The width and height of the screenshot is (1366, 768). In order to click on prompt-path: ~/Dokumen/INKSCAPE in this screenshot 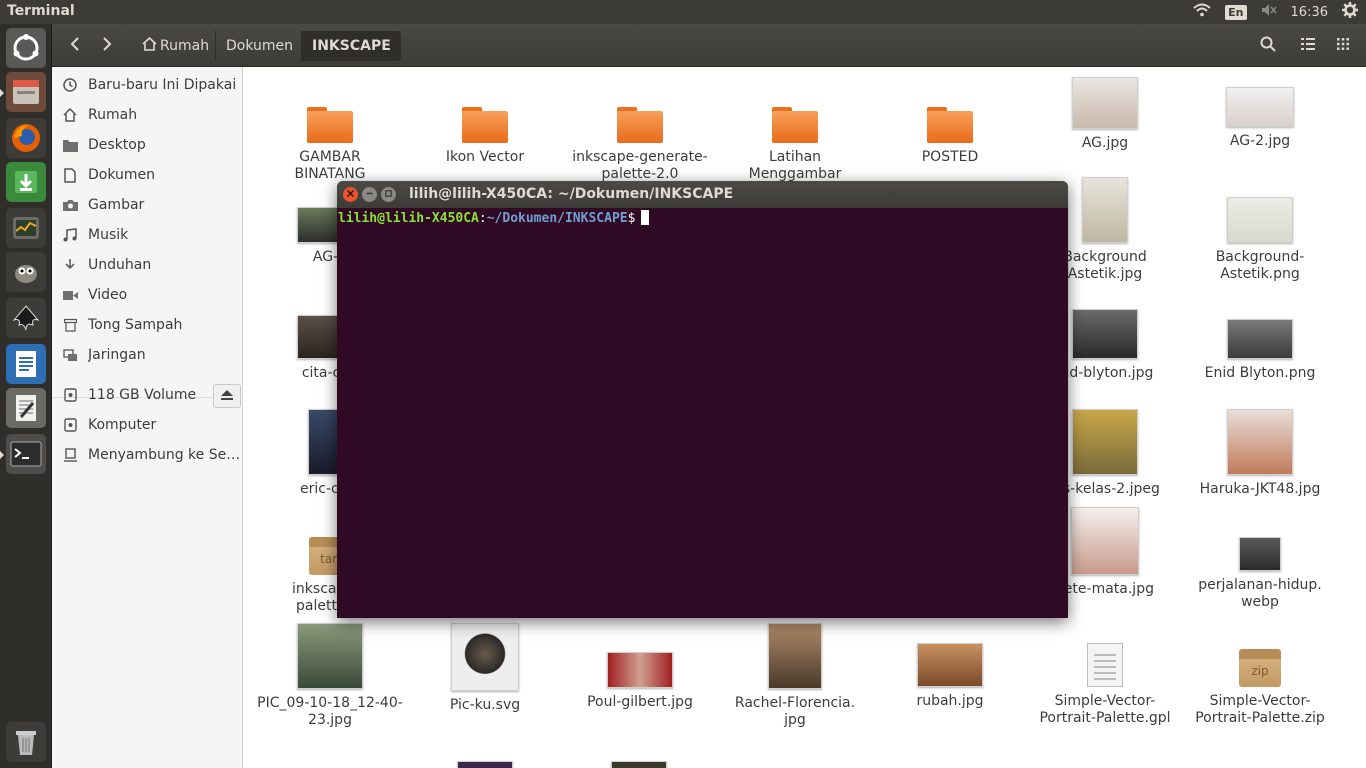, I will do `click(557, 218)`.